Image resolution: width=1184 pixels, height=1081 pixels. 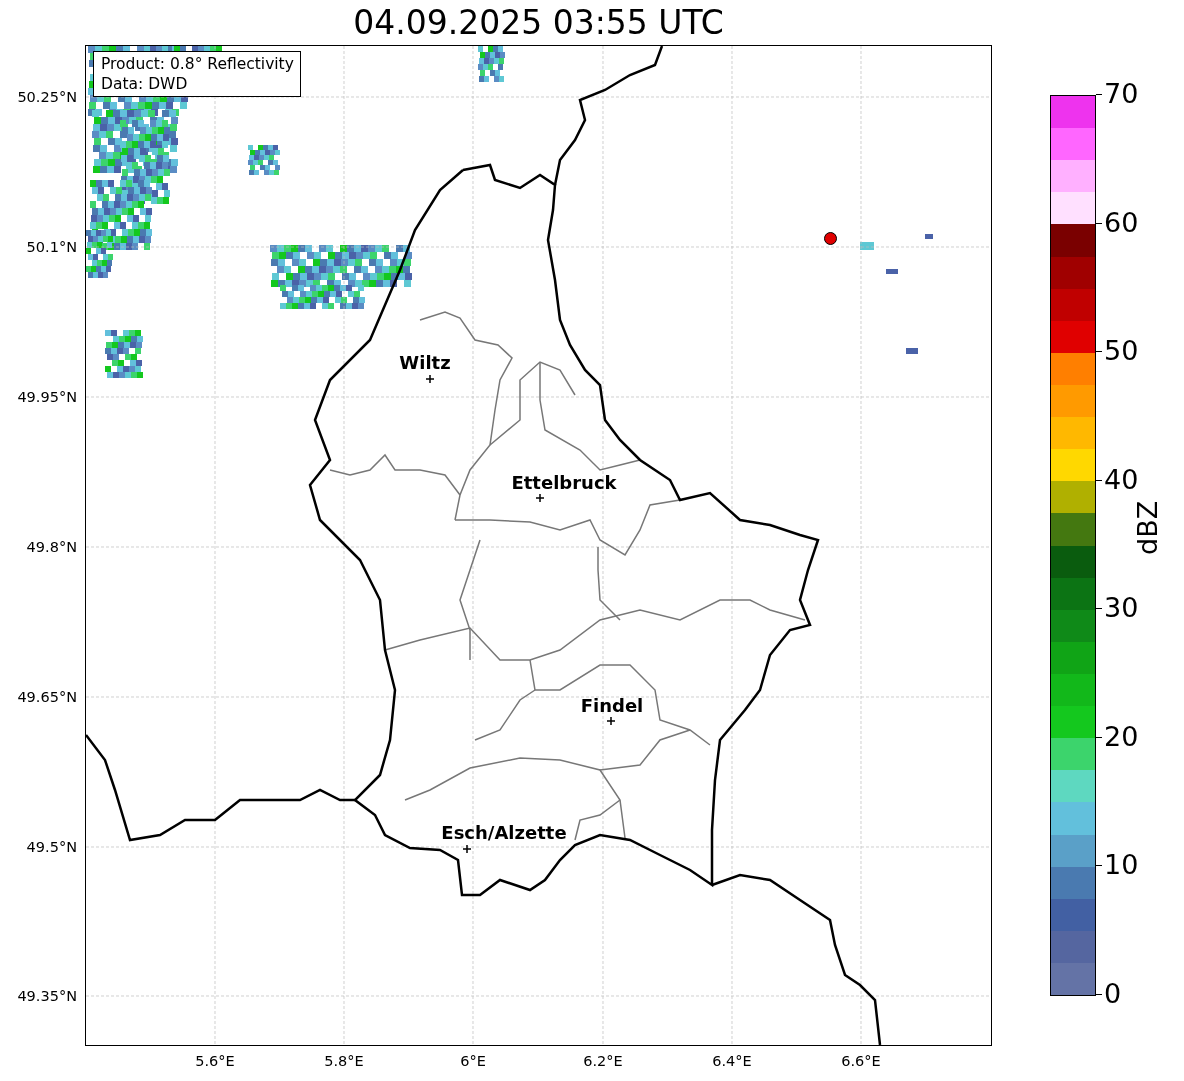 What do you see at coordinates (1121, 608) in the screenshot?
I see `scale-tick-label: 30` at bounding box center [1121, 608].